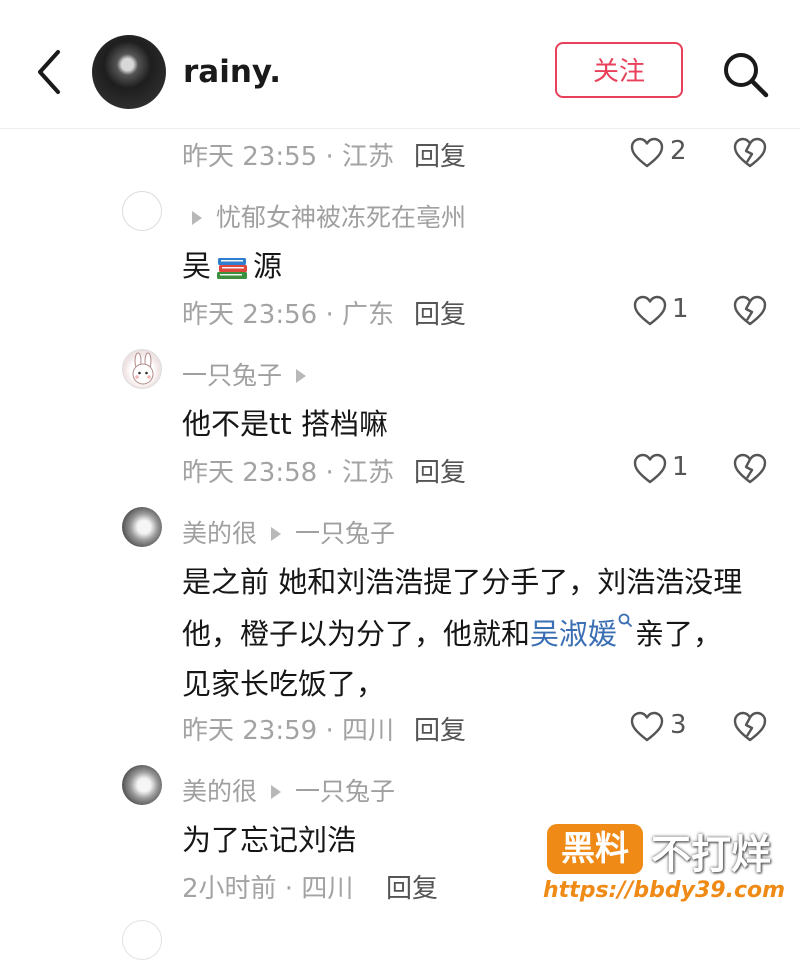  Describe the element at coordinates (745, 74) in the screenshot. I see `search-icon` at that location.